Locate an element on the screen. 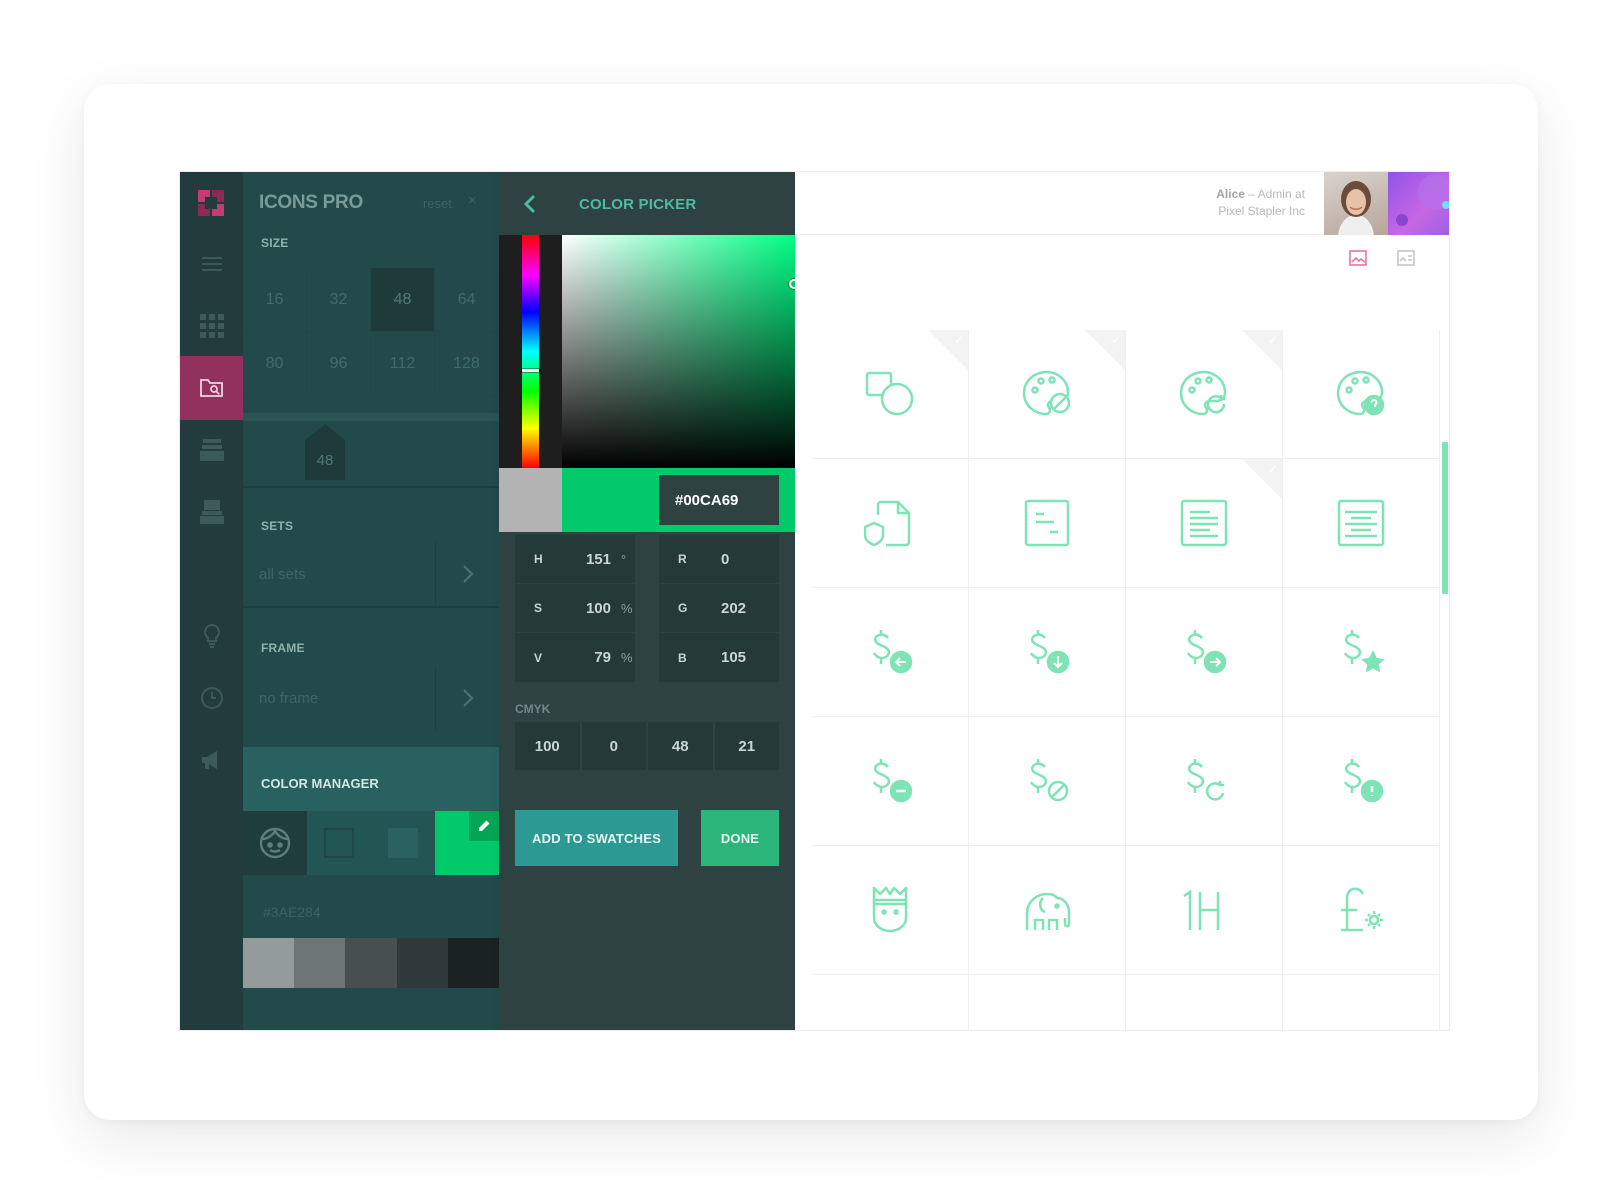 Image resolution: width=1621 pixels, height=1202 pixels. elephant-icon is located at coordinates (1048, 911).